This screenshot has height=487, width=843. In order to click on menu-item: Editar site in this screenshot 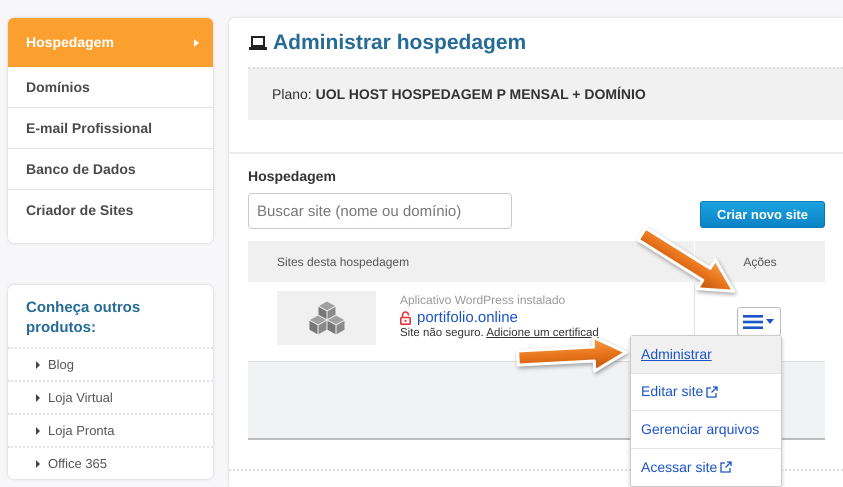, I will do `click(706, 392)`.